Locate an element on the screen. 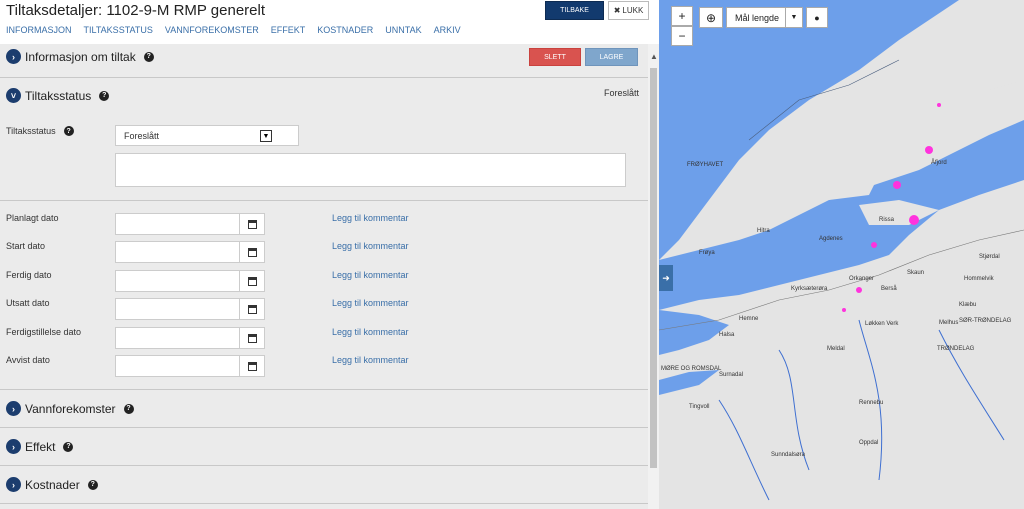 This screenshot has width=1024, height=509. tab-effekt: EFFEKT is located at coordinates (288, 30).